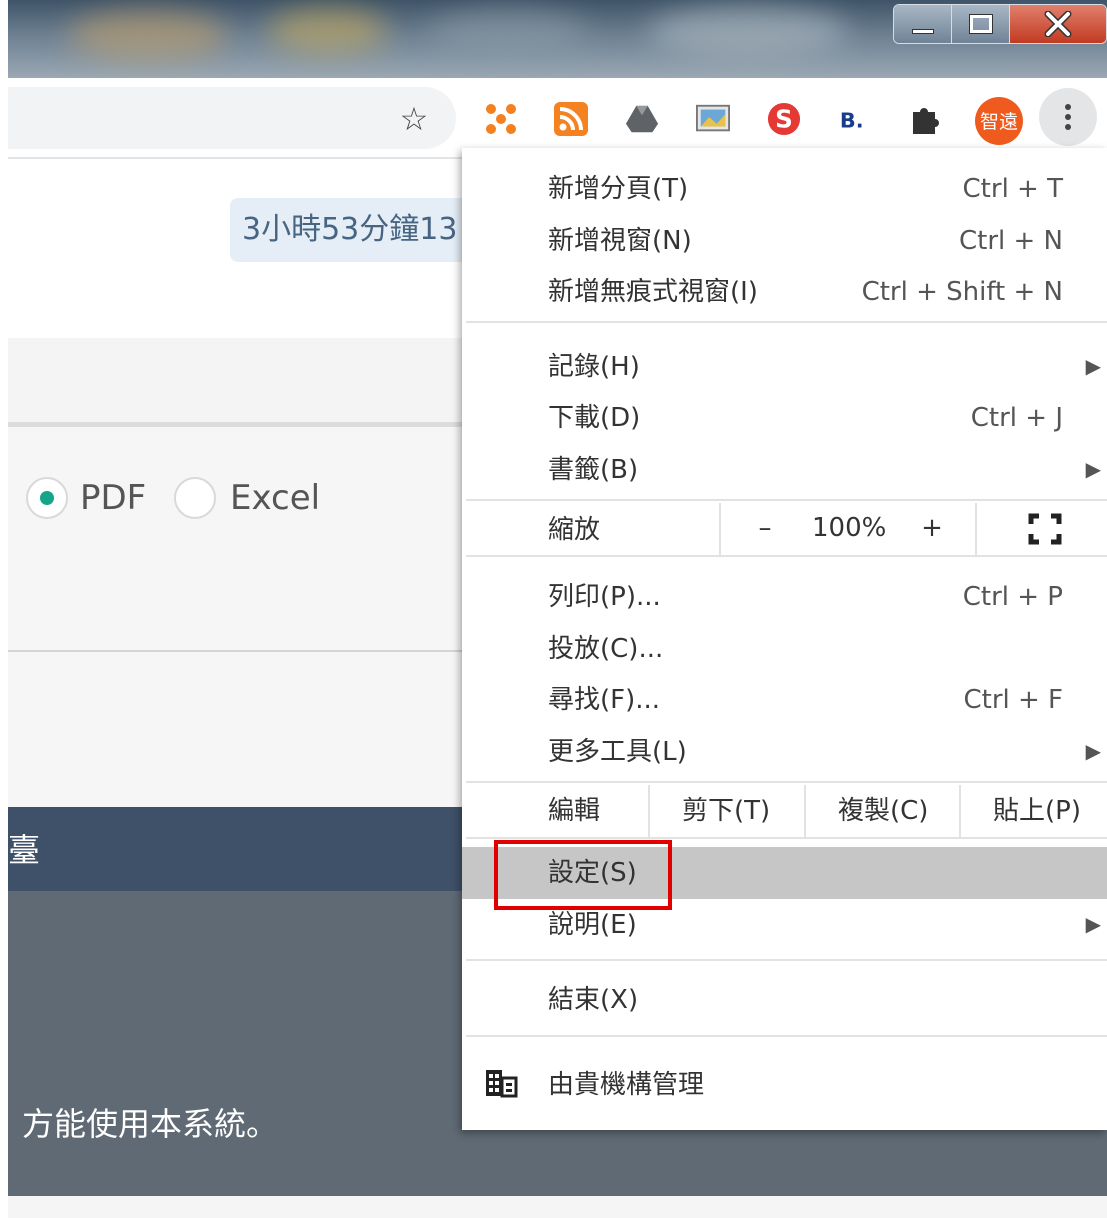 The image size is (1107, 1218). I want to click on radio-pdf, so click(47, 498).